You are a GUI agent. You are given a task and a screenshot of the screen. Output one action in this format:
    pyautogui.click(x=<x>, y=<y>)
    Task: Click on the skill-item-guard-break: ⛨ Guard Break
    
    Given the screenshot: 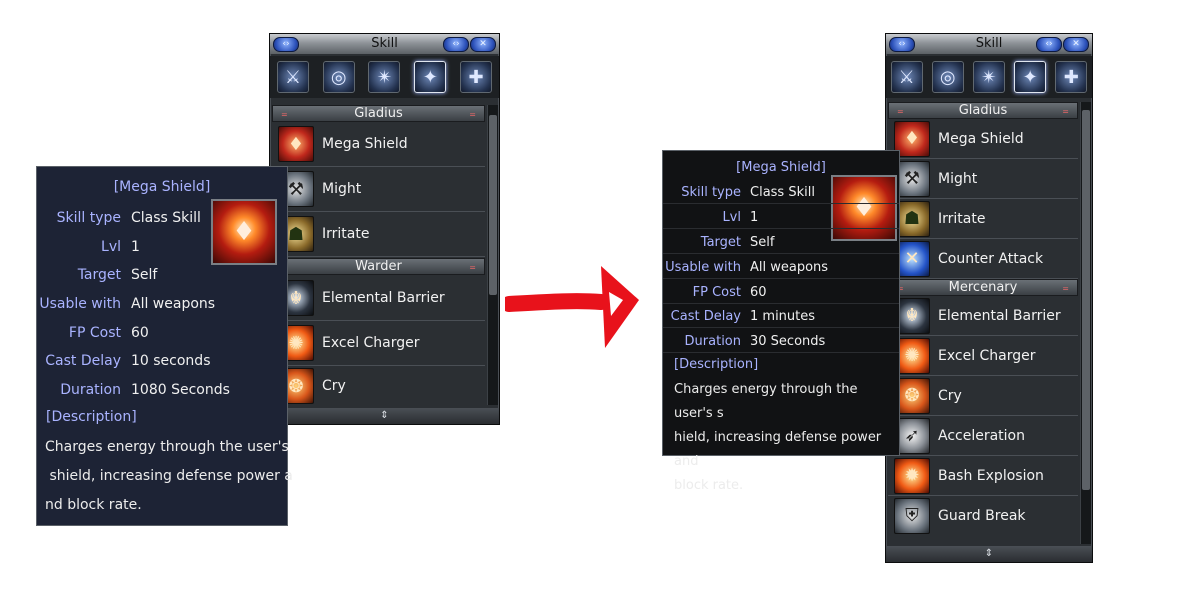 What is the action you would take?
    pyautogui.click(x=983, y=515)
    